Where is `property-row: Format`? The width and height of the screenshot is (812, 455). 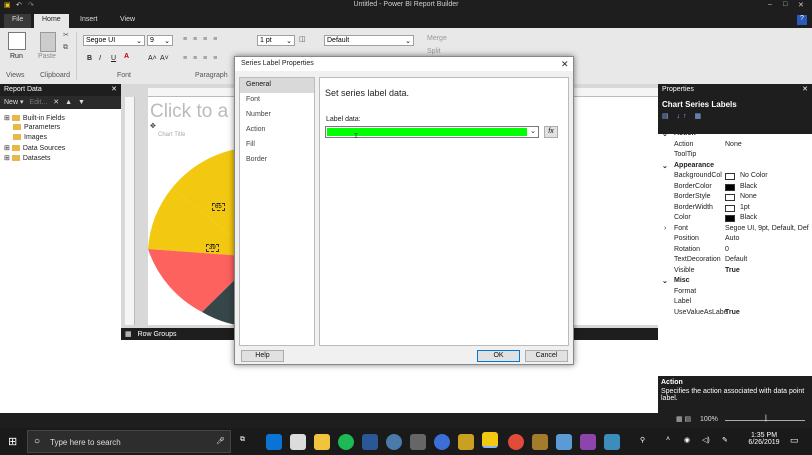 property-row: Format is located at coordinates (735, 293).